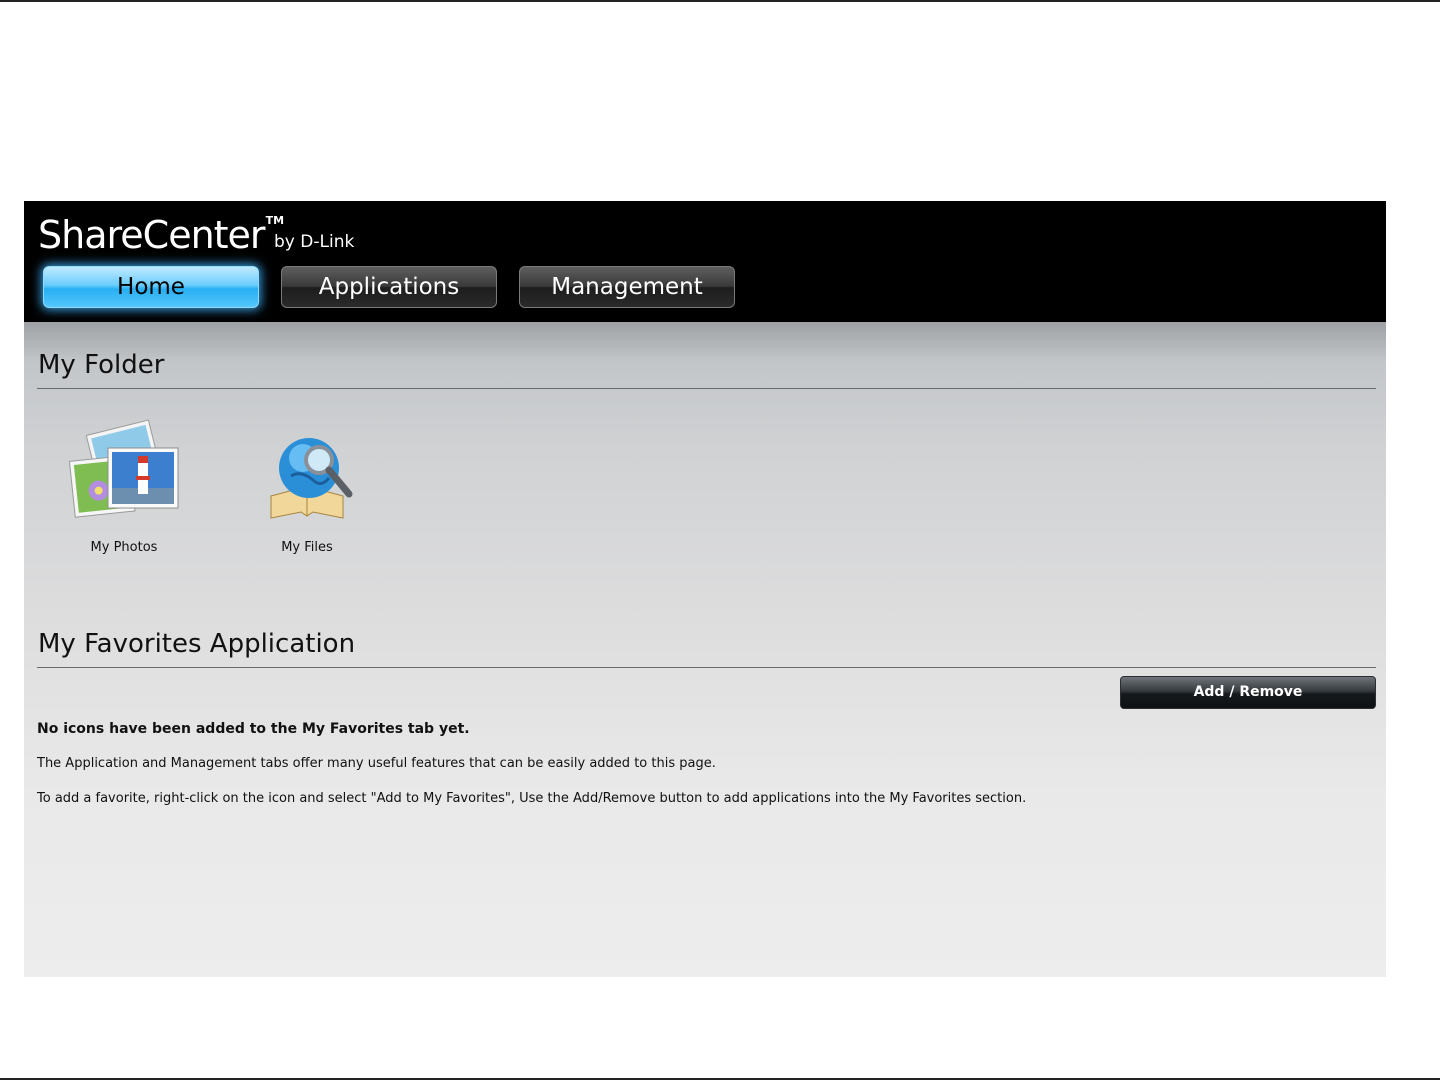 Image resolution: width=1440 pixels, height=1081 pixels. I want to click on page-bottom-rule, so click(720, 1079).